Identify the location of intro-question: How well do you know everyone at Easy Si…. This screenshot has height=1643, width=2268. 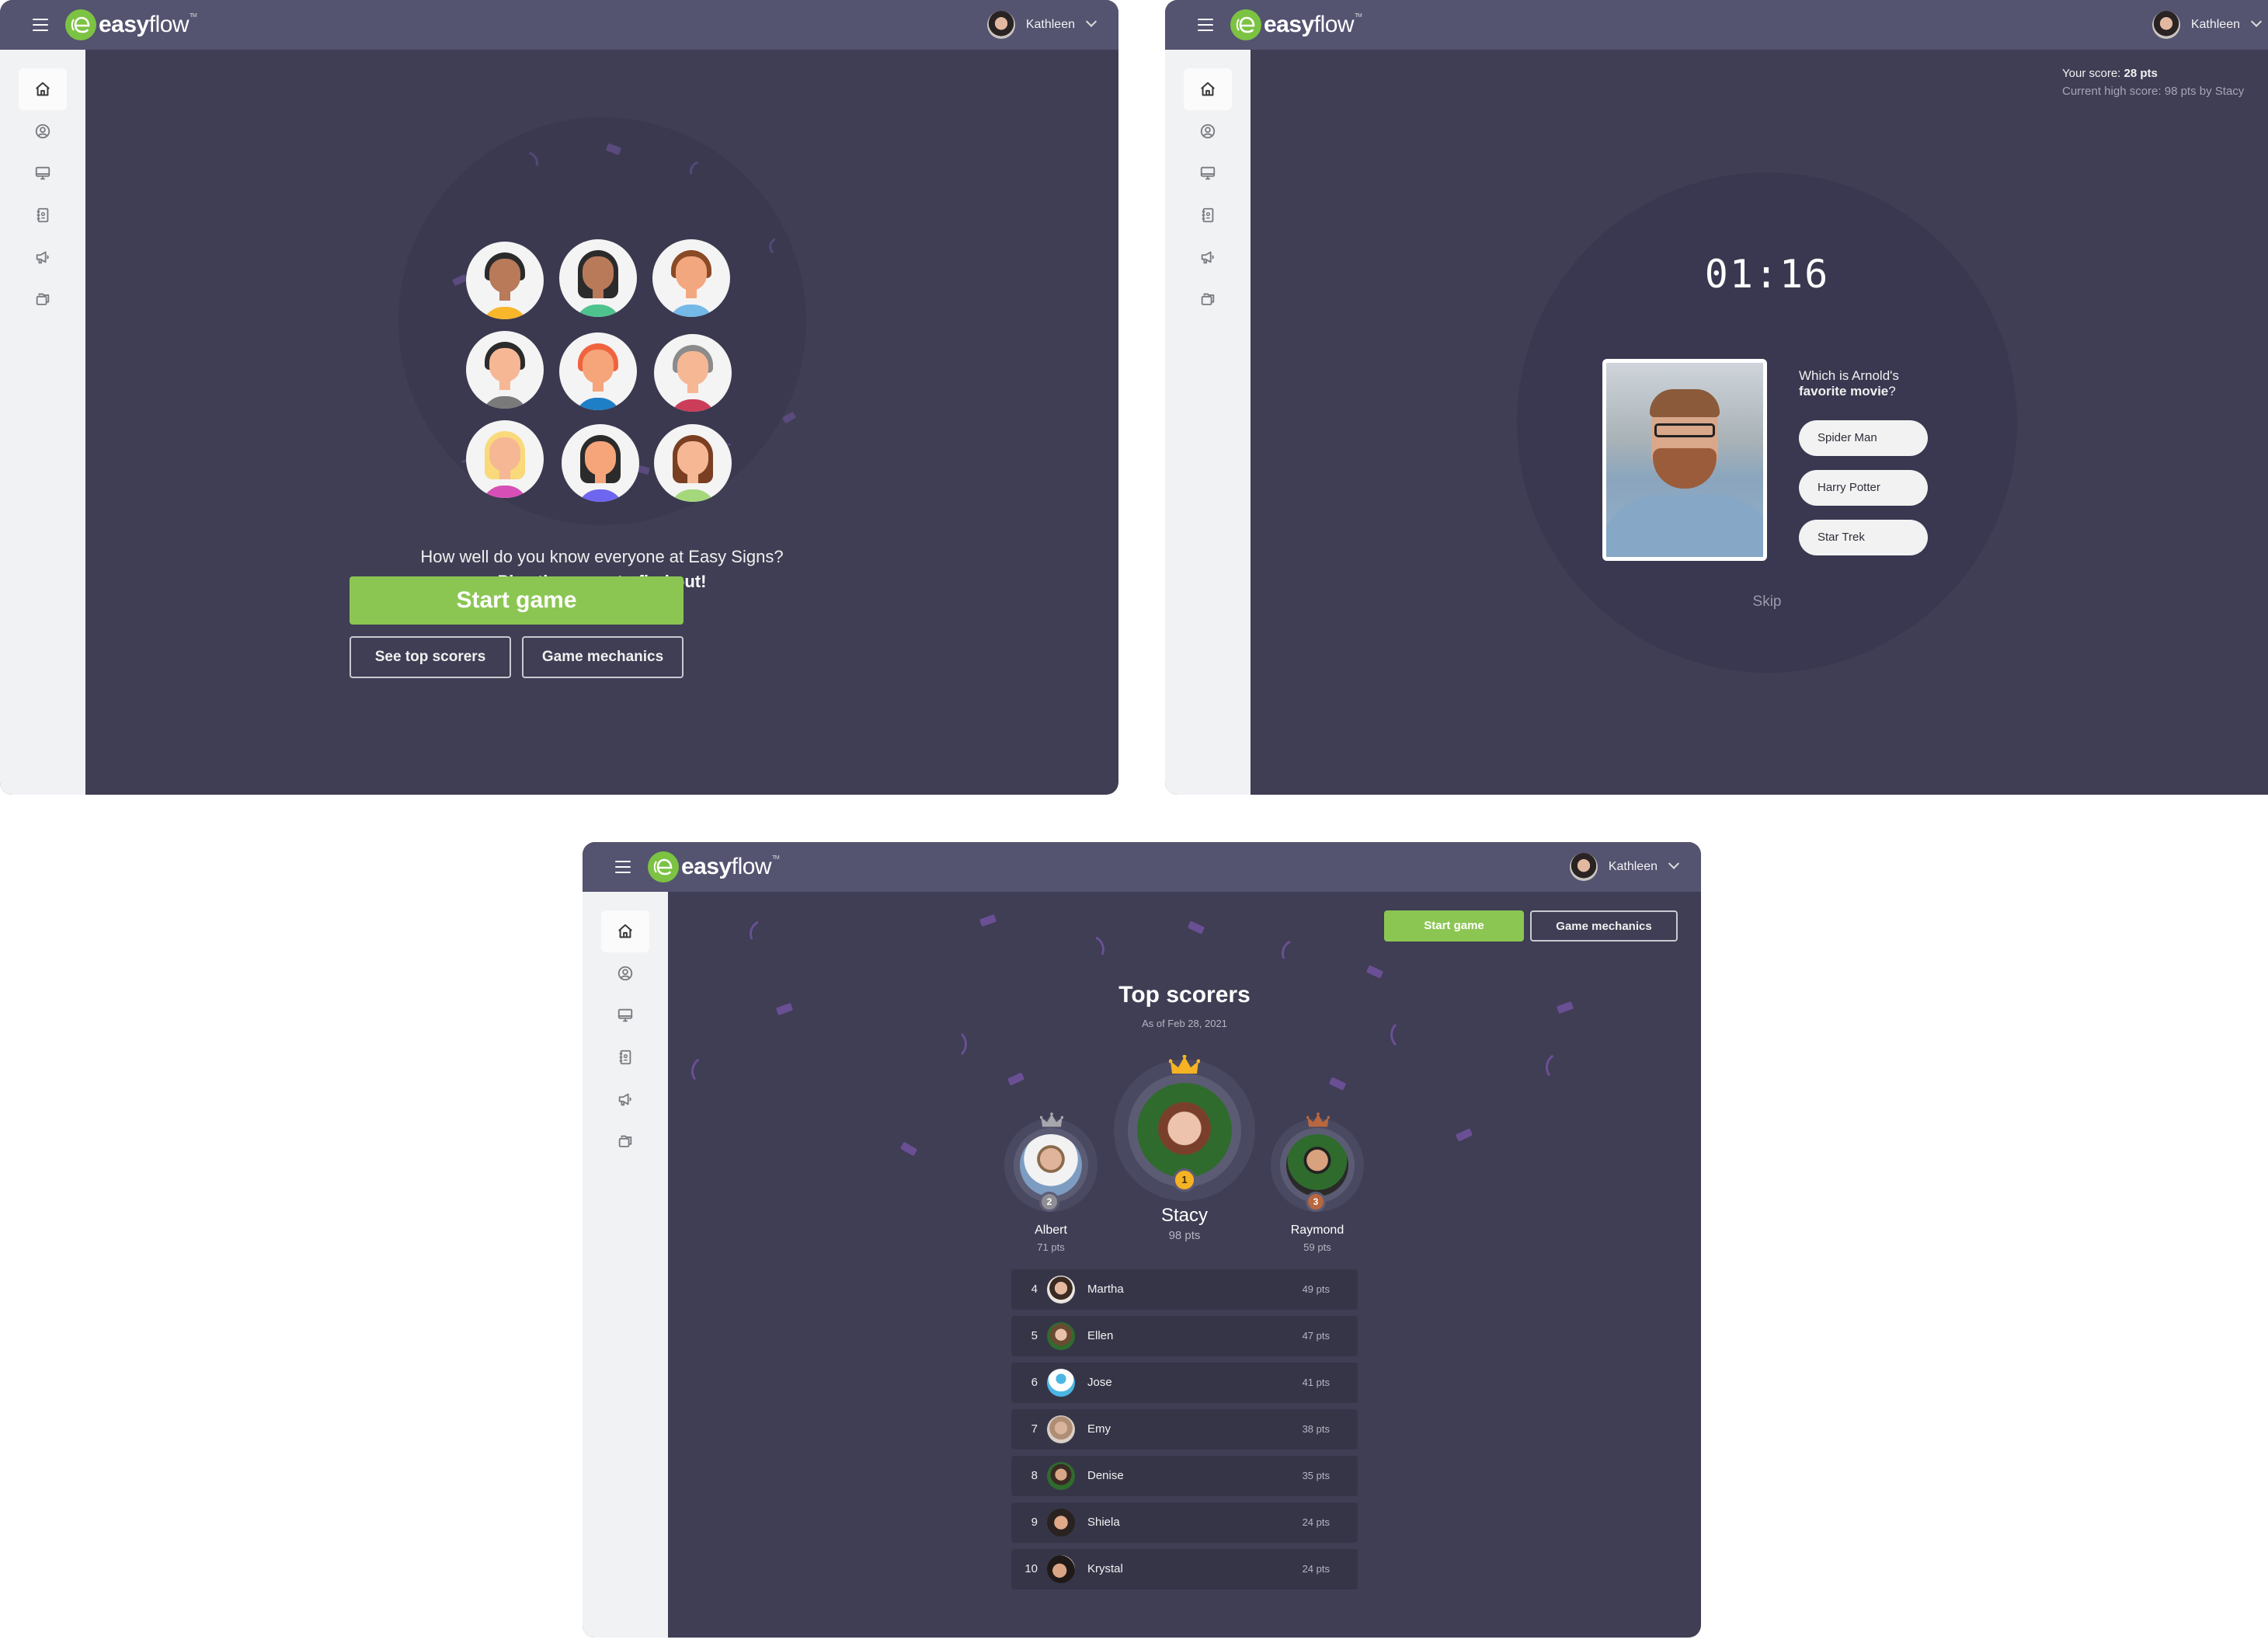
(602, 556).